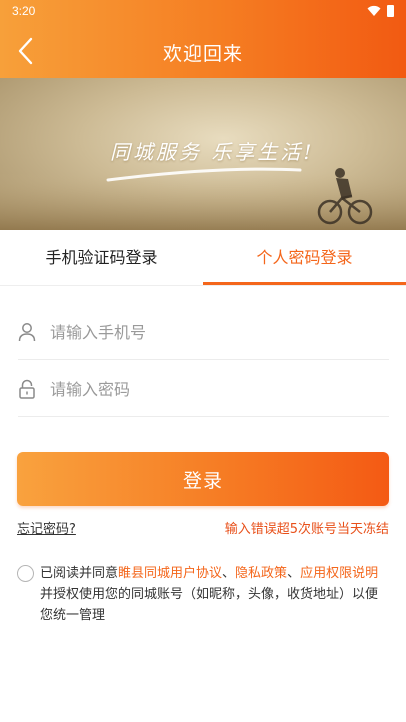 The height and width of the screenshot is (722, 406). I want to click on agreement-radio, so click(25, 573).